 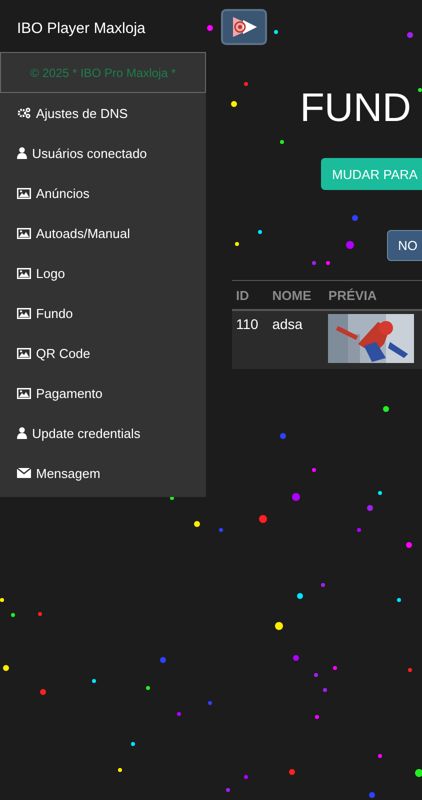 I want to click on menu-item: Autoads/Manual, so click(x=103, y=233).